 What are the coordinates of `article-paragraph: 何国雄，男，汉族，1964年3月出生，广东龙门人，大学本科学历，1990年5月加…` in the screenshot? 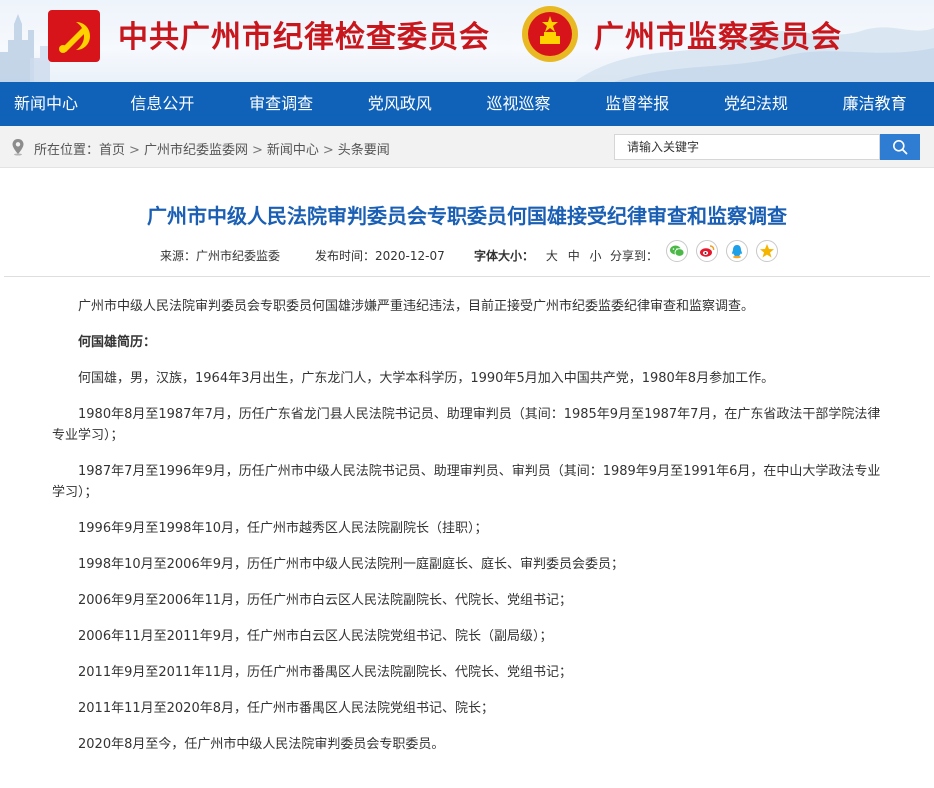 It's located at (426, 378).